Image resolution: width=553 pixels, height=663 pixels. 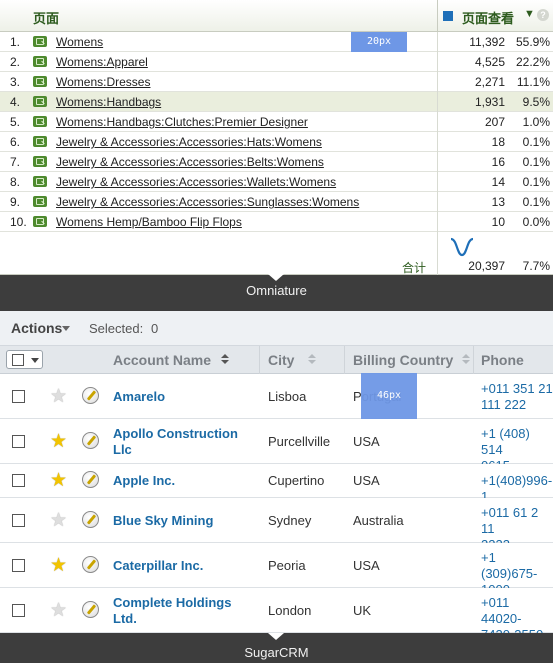 I want to click on caption-text: Omniature, so click(x=276, y=290).